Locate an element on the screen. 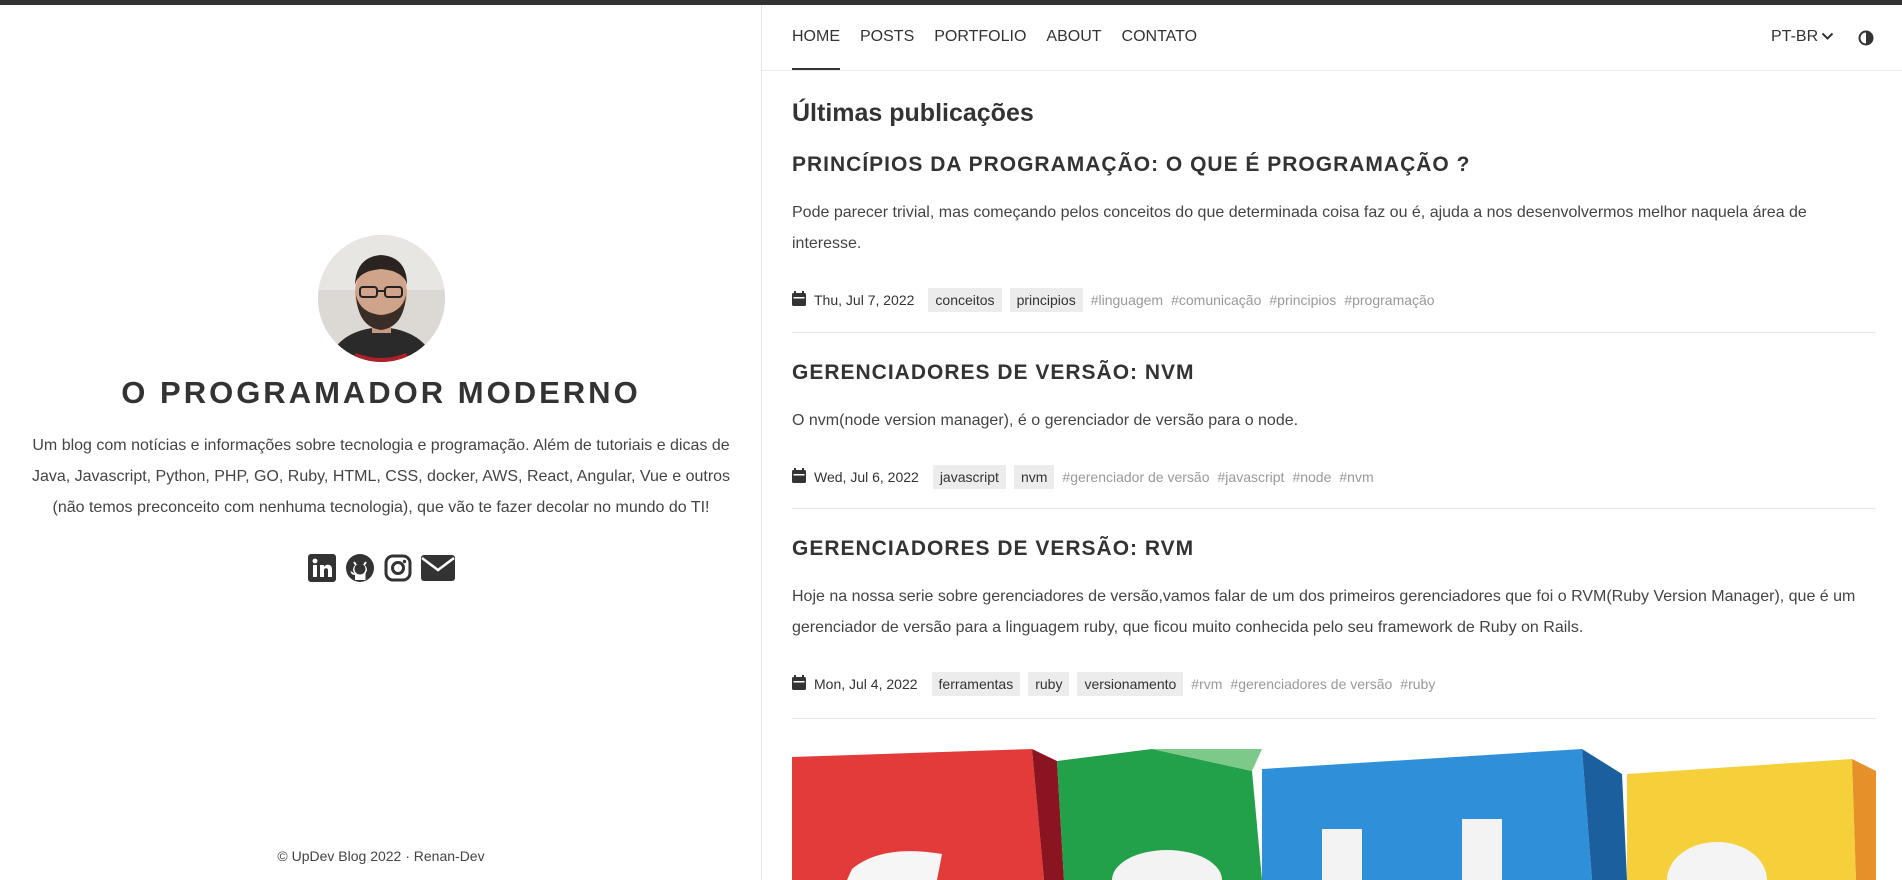 The height and width of the screenshot is (880, 1902). category-badge: conceitos is located at coordinates (965, 300).